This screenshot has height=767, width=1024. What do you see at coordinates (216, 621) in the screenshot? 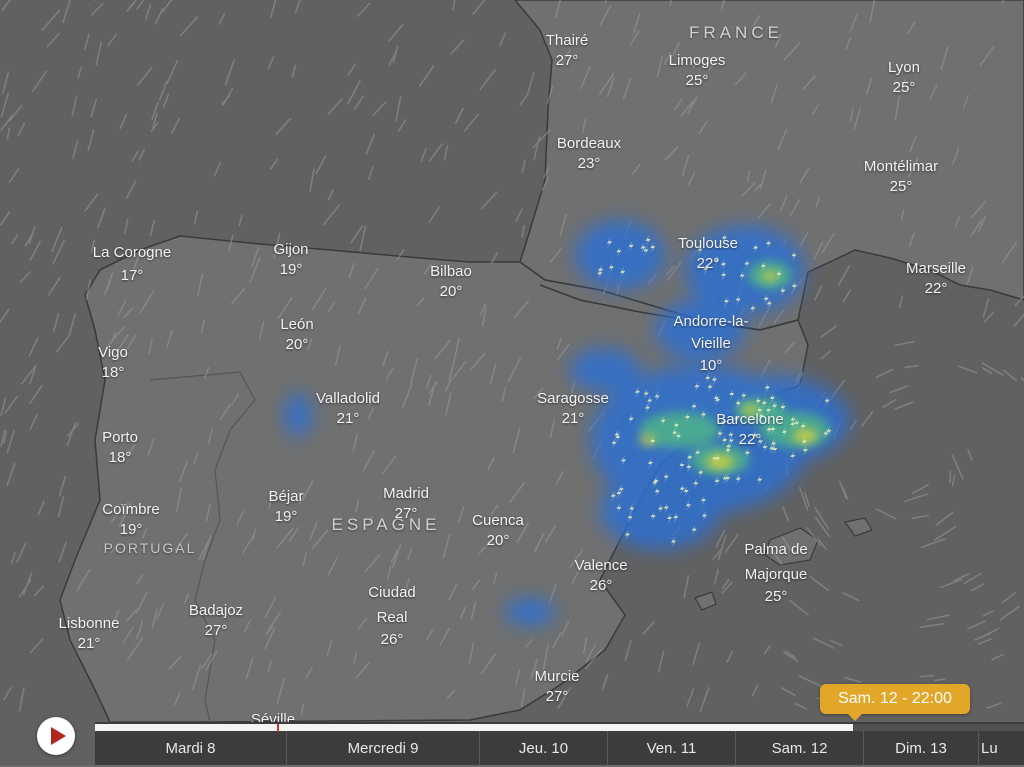
I see `city-label: Badajoz27°` at bounding box center [216, 621].